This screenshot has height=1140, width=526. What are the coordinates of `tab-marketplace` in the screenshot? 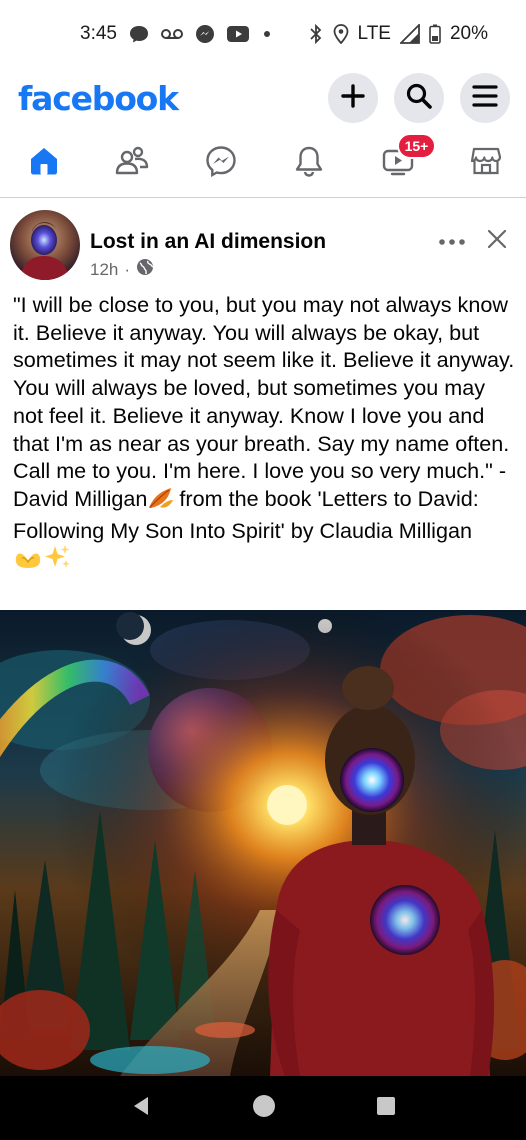 It's located at (486, 164).